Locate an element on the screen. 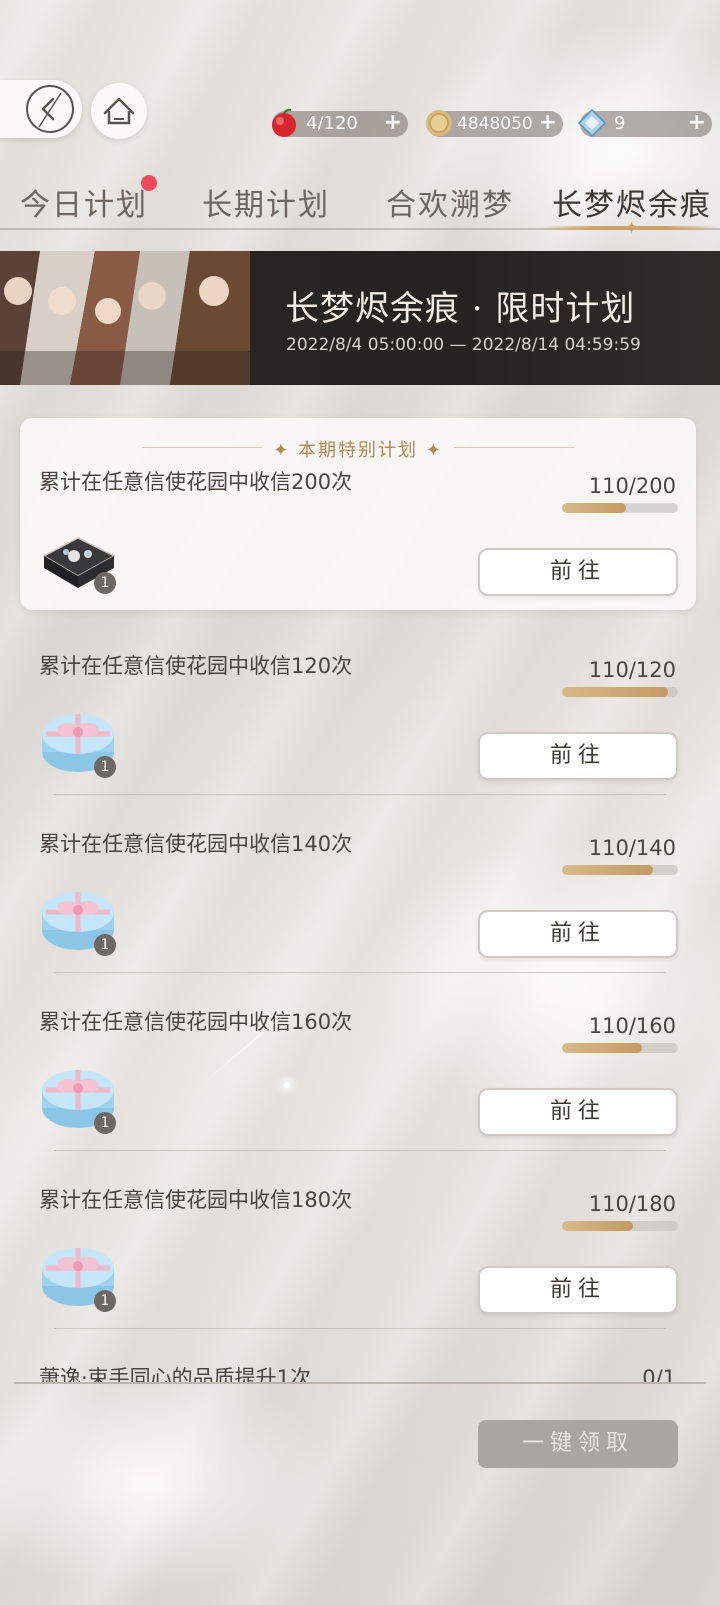 The image size is (720, 1605). task-progress-count: 110/180 is located at coordinates (632, 1204).